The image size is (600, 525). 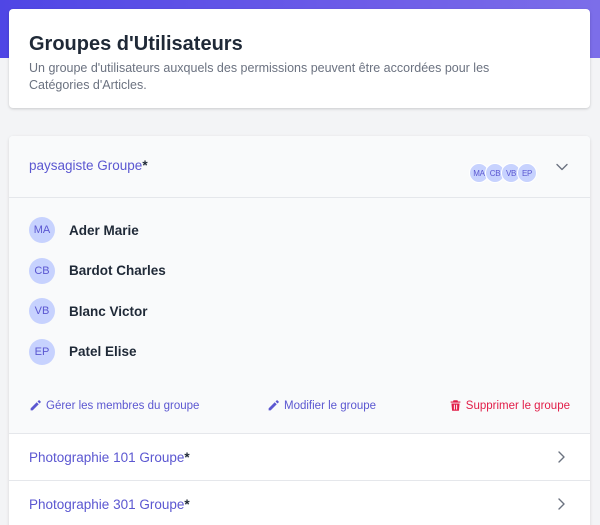 I want to click on list-item: MA Ader Marie, so click(x=299, y=230).